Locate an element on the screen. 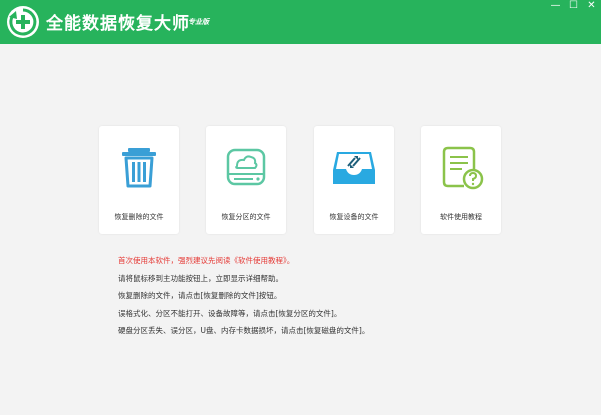  help-line: 误格式化、分区不能打开、设备故障等，请点击[恢复分区的文件]。 is located at coordinates (230, 313).